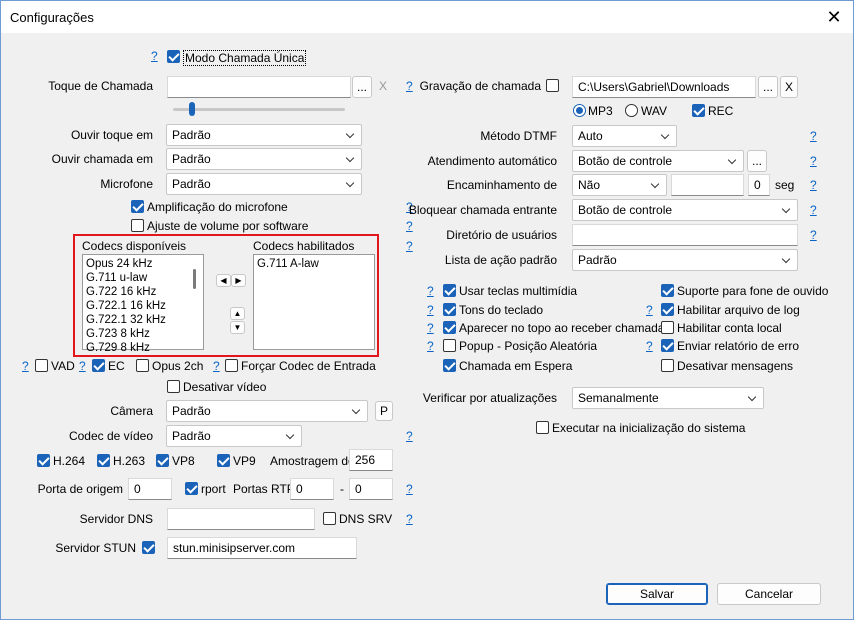 The height and width of the screenshot is (620, 854). Describe the element at coordinates (95, 548) in the screenshot. I see `servidor-stun-label: Servidor STUN` at that location.